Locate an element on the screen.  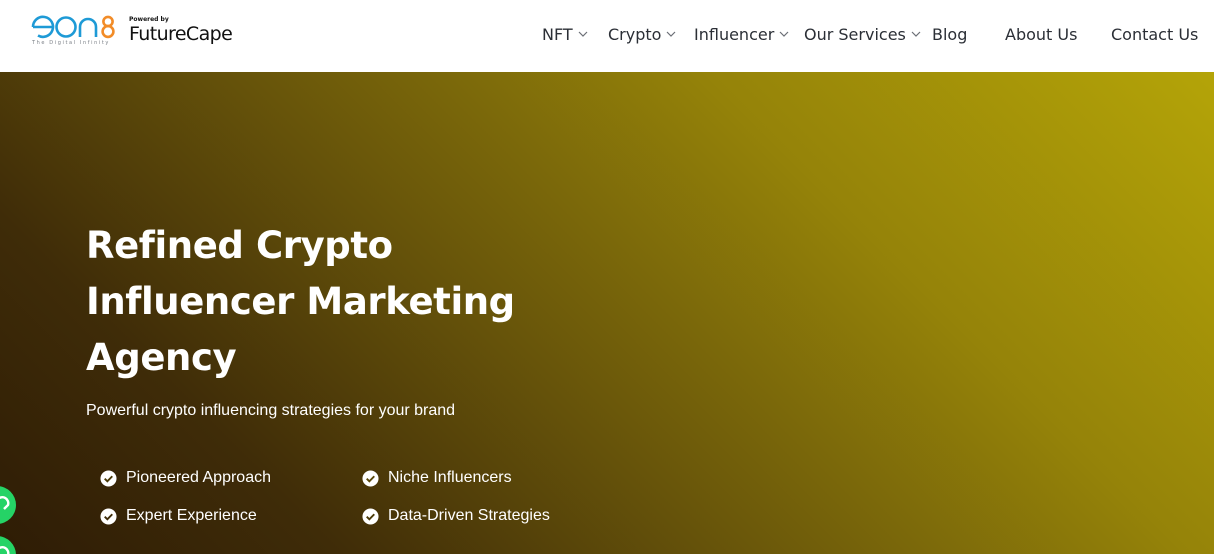
feature-label: Data-Driven Strategies is located at coordinates (469, 515).